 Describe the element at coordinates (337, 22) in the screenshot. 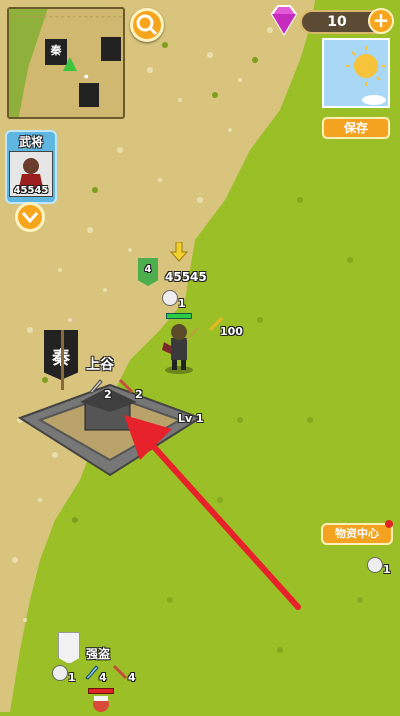

I see `gem-count: 10` at that location.